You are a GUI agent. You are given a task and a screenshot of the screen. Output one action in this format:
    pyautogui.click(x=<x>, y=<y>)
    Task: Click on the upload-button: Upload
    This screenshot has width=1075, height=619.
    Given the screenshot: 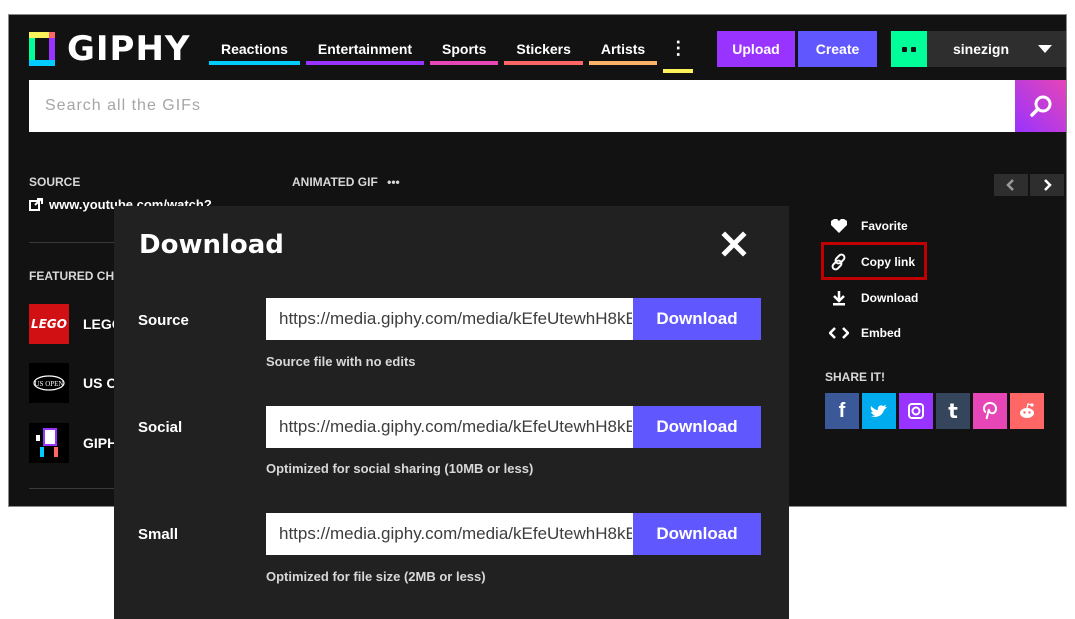 What is the action you would take?
    pyautogui.click(x=756, y=49)
    